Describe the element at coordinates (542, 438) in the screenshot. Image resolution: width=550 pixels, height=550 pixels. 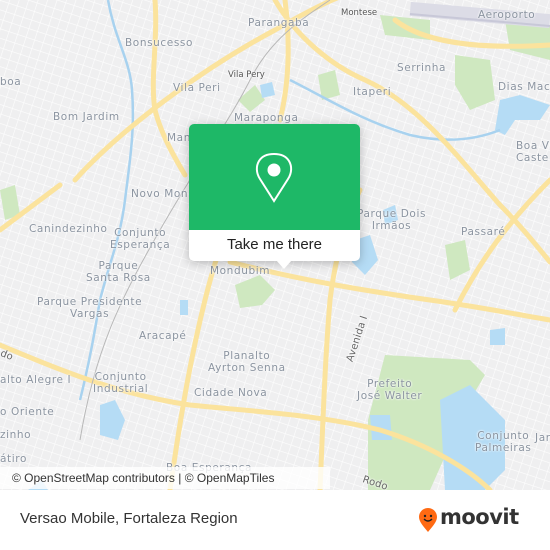
I see `map-label-jar: Jar` at that location.